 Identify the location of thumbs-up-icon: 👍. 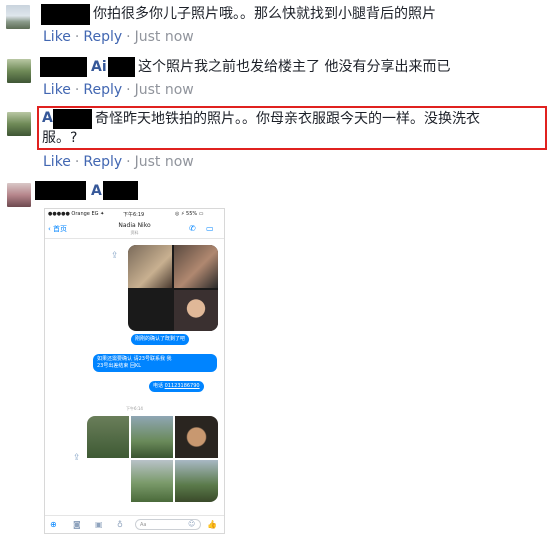
(212, 524).